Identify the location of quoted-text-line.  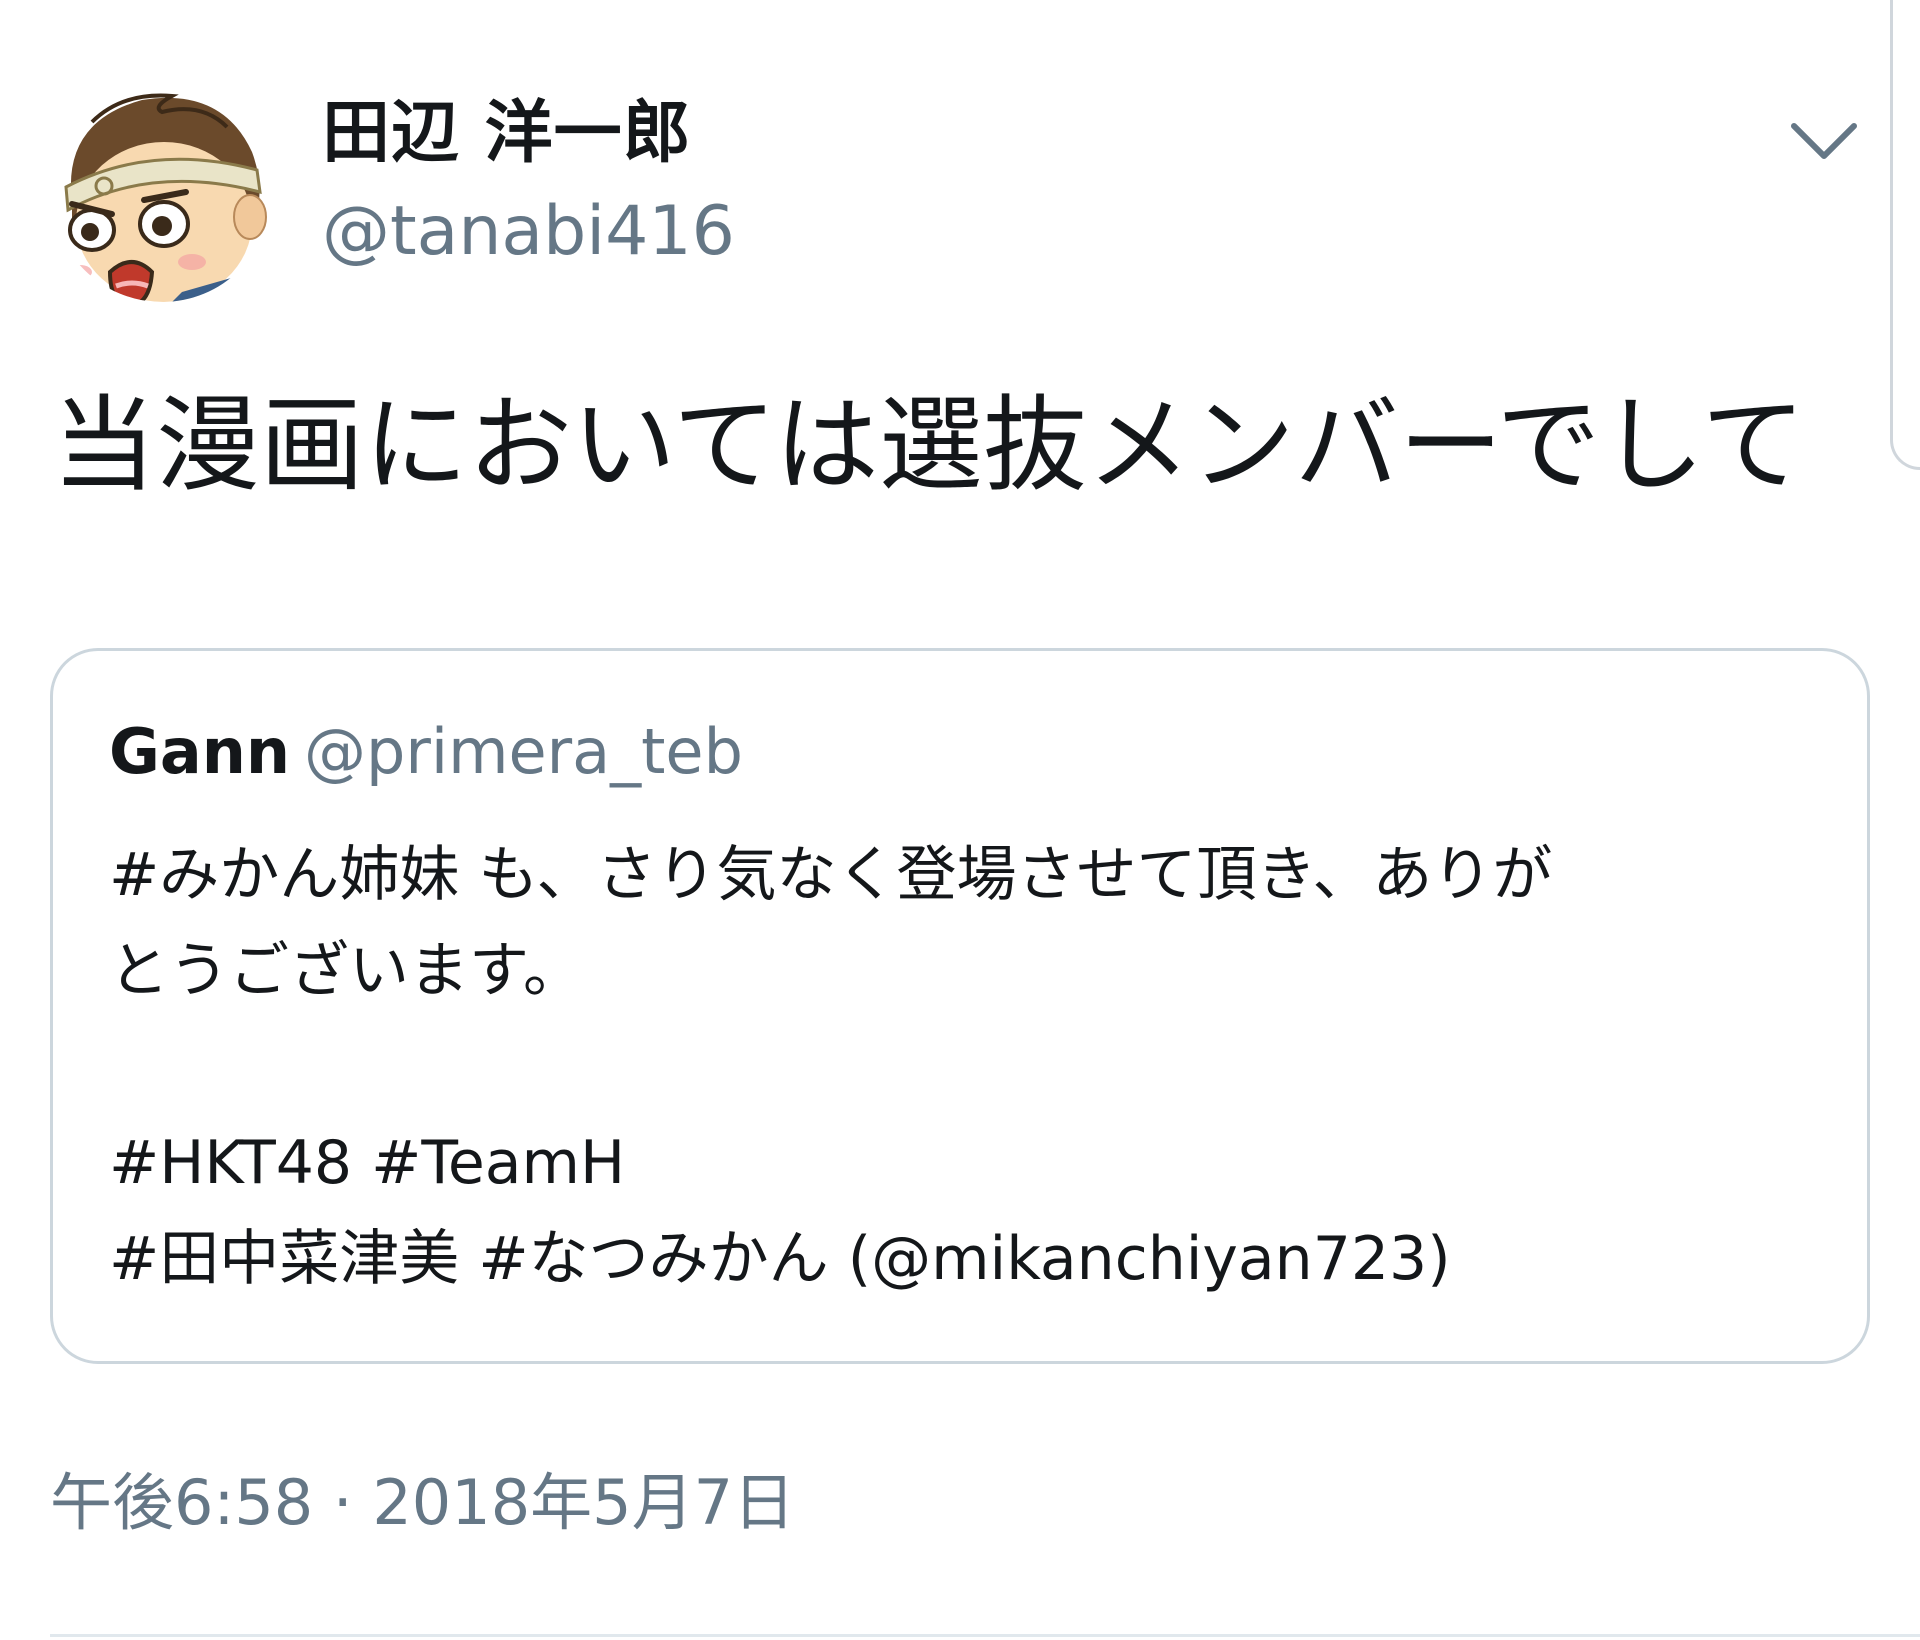
(830, 1067).